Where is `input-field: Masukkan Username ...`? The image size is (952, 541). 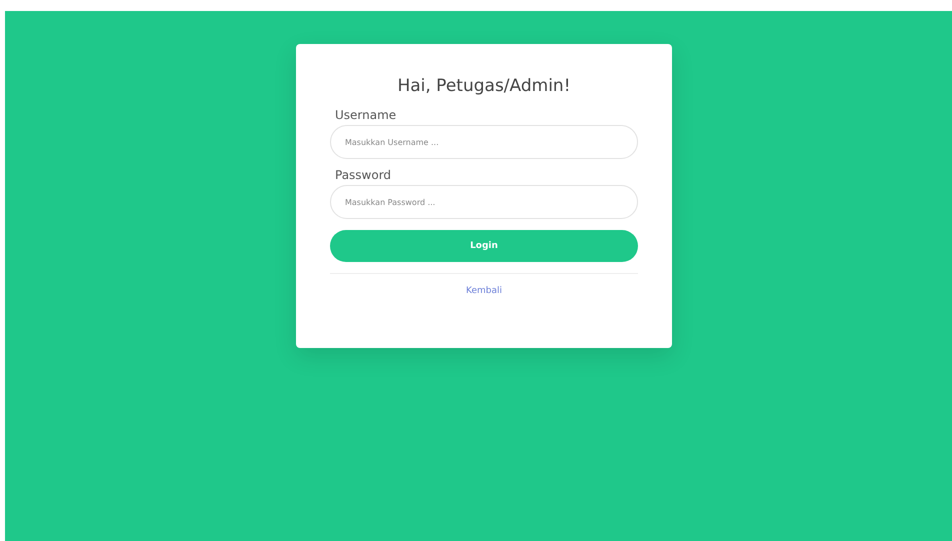 input-field: Masukkan Username ... is located at coordinates (484, 142).